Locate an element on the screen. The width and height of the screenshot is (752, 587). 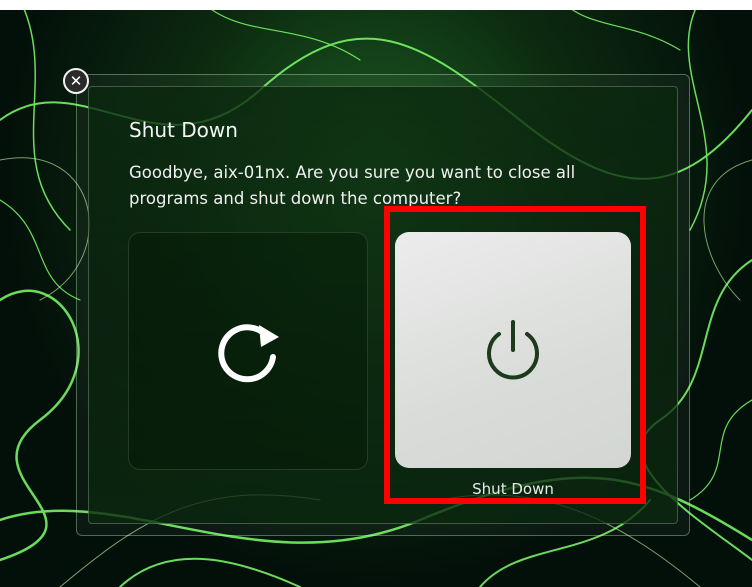
dialog-title: Shut Down is located at coordinates (183, 130).